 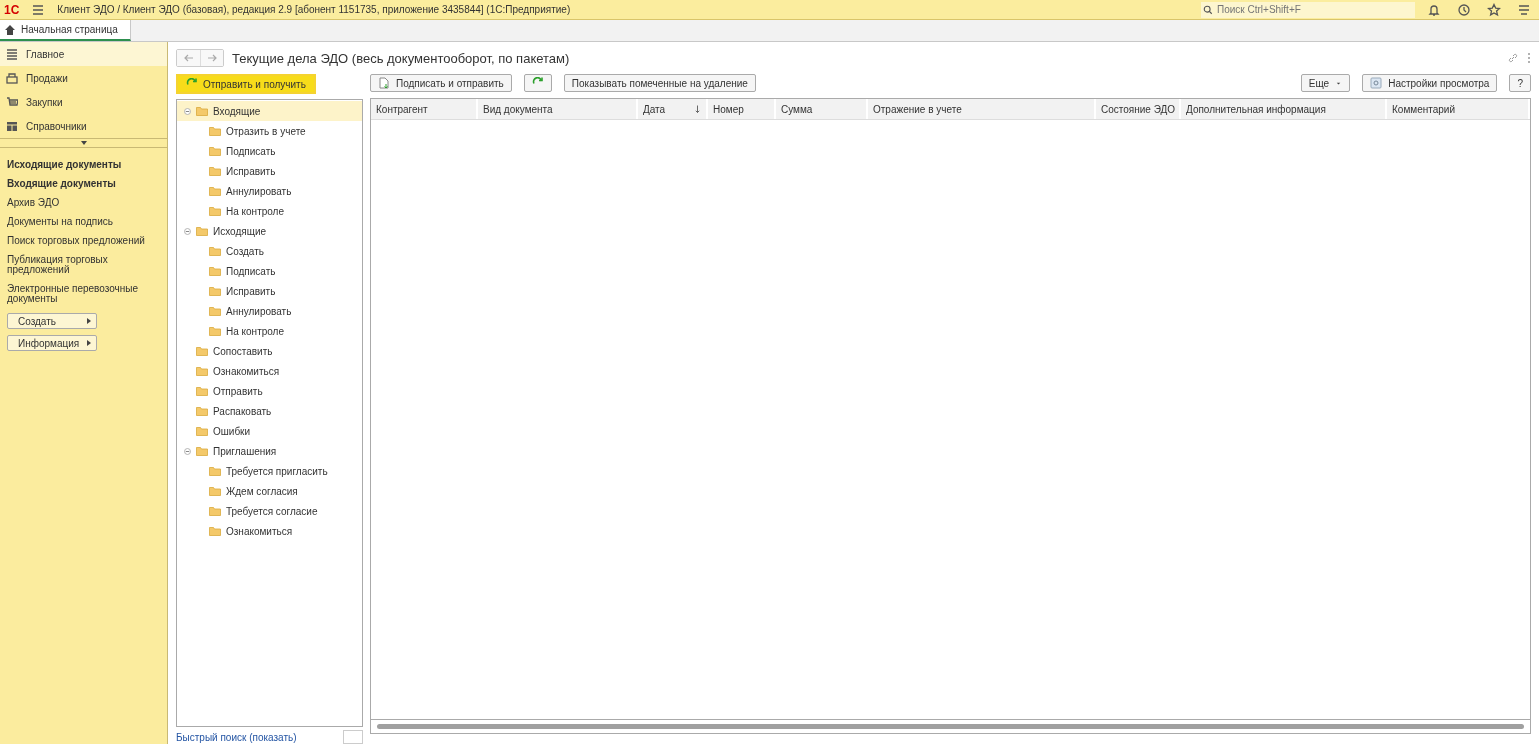 I want to click on search-icon, so click(x=1208, y=9).